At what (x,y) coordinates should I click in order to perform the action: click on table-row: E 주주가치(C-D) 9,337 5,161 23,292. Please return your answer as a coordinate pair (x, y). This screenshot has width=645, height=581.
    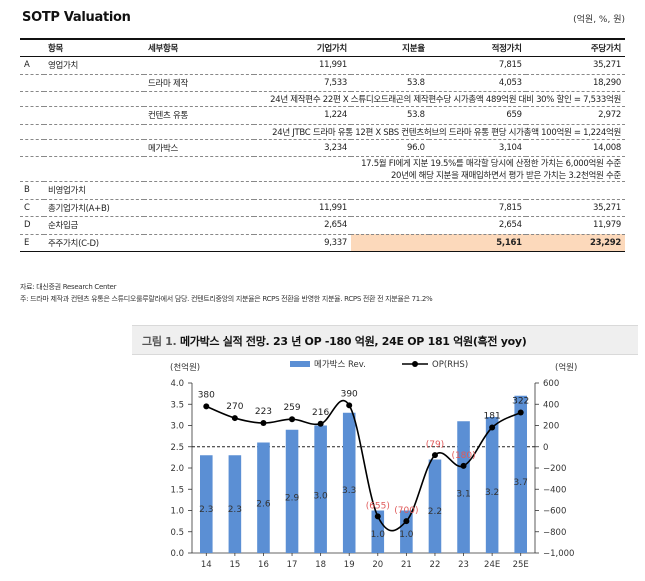
    Looking at the image, I should click on (322, 243).